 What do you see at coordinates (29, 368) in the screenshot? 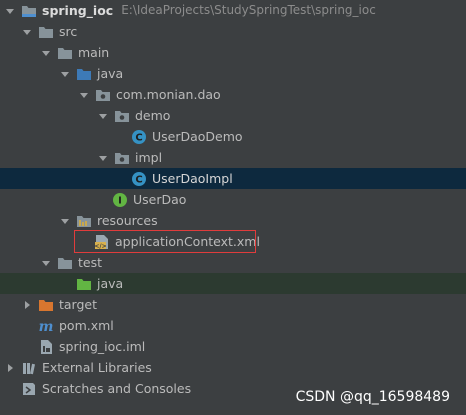
I see `library-icon` at bounding box center [29, 368].